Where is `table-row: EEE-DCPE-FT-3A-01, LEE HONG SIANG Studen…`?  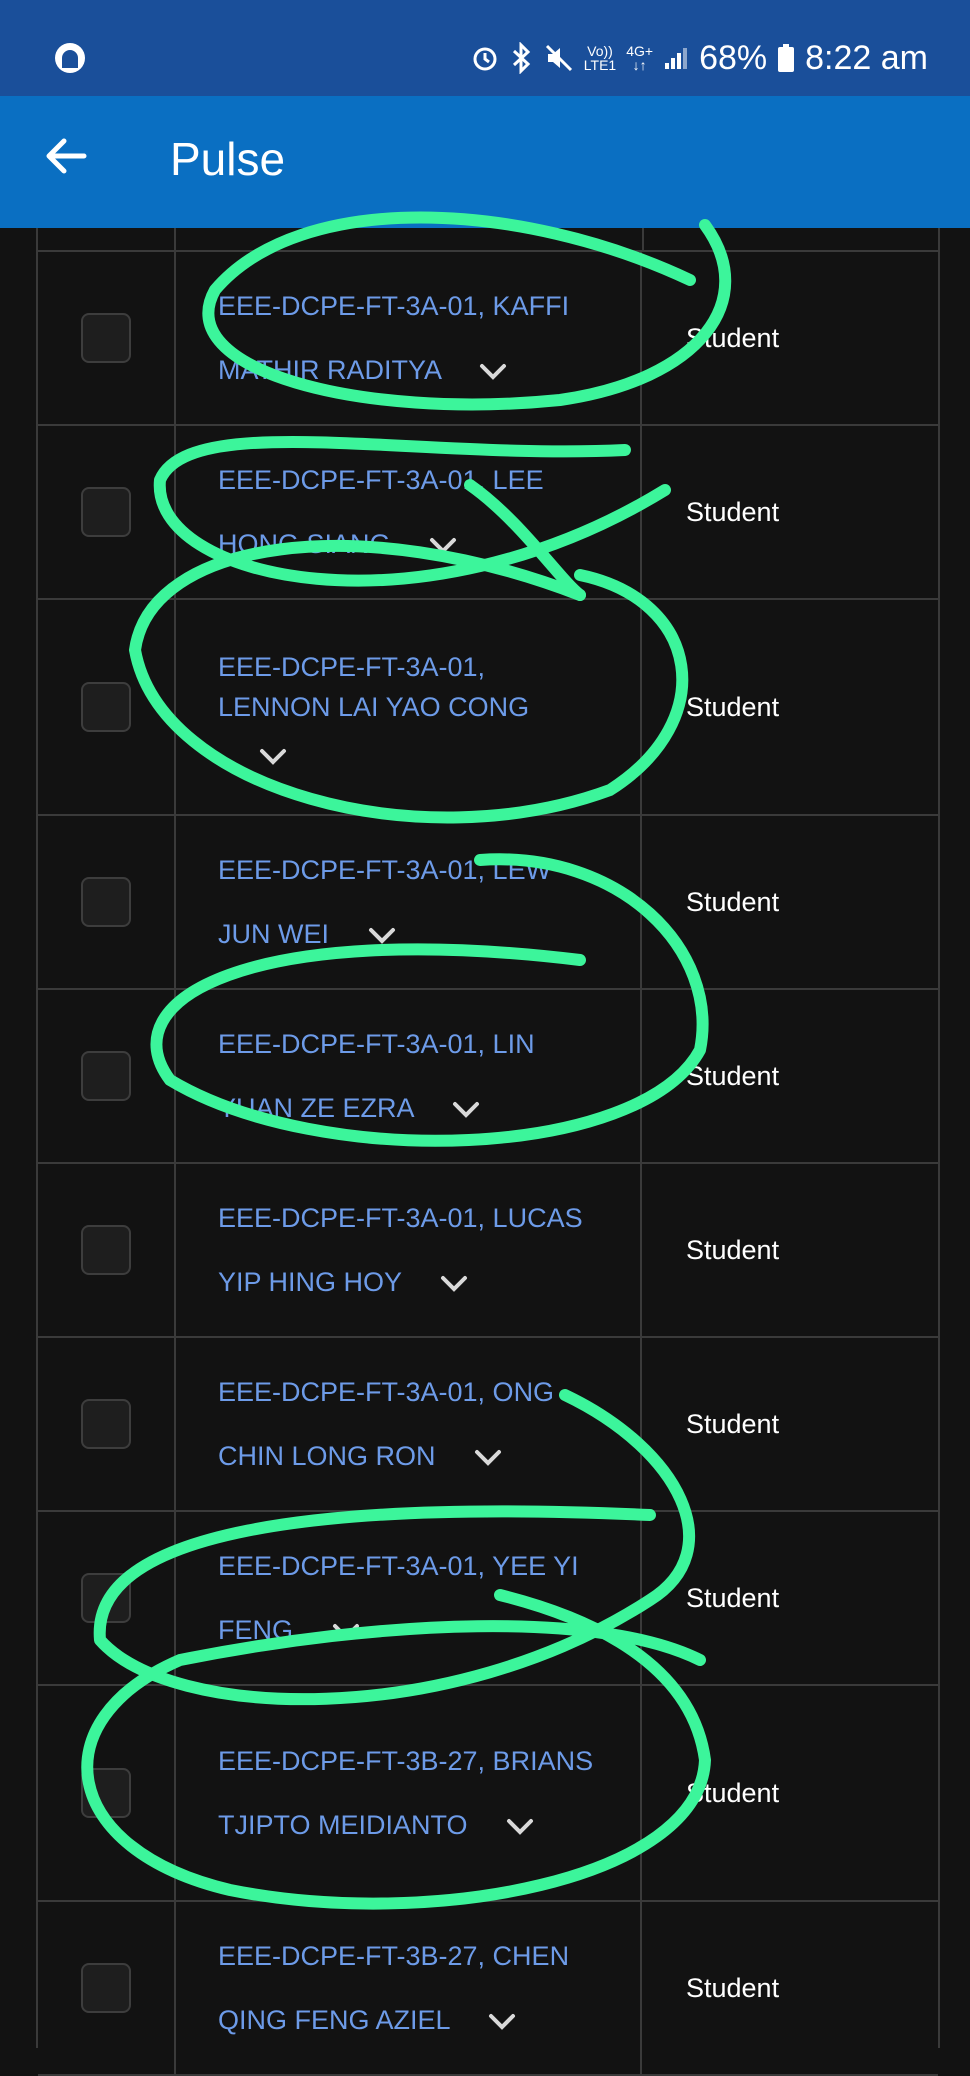
table-row: EEE-DCPE-FT-3A-01, LEE HONG SIANG Studen… is located at coordinates (488, 513).